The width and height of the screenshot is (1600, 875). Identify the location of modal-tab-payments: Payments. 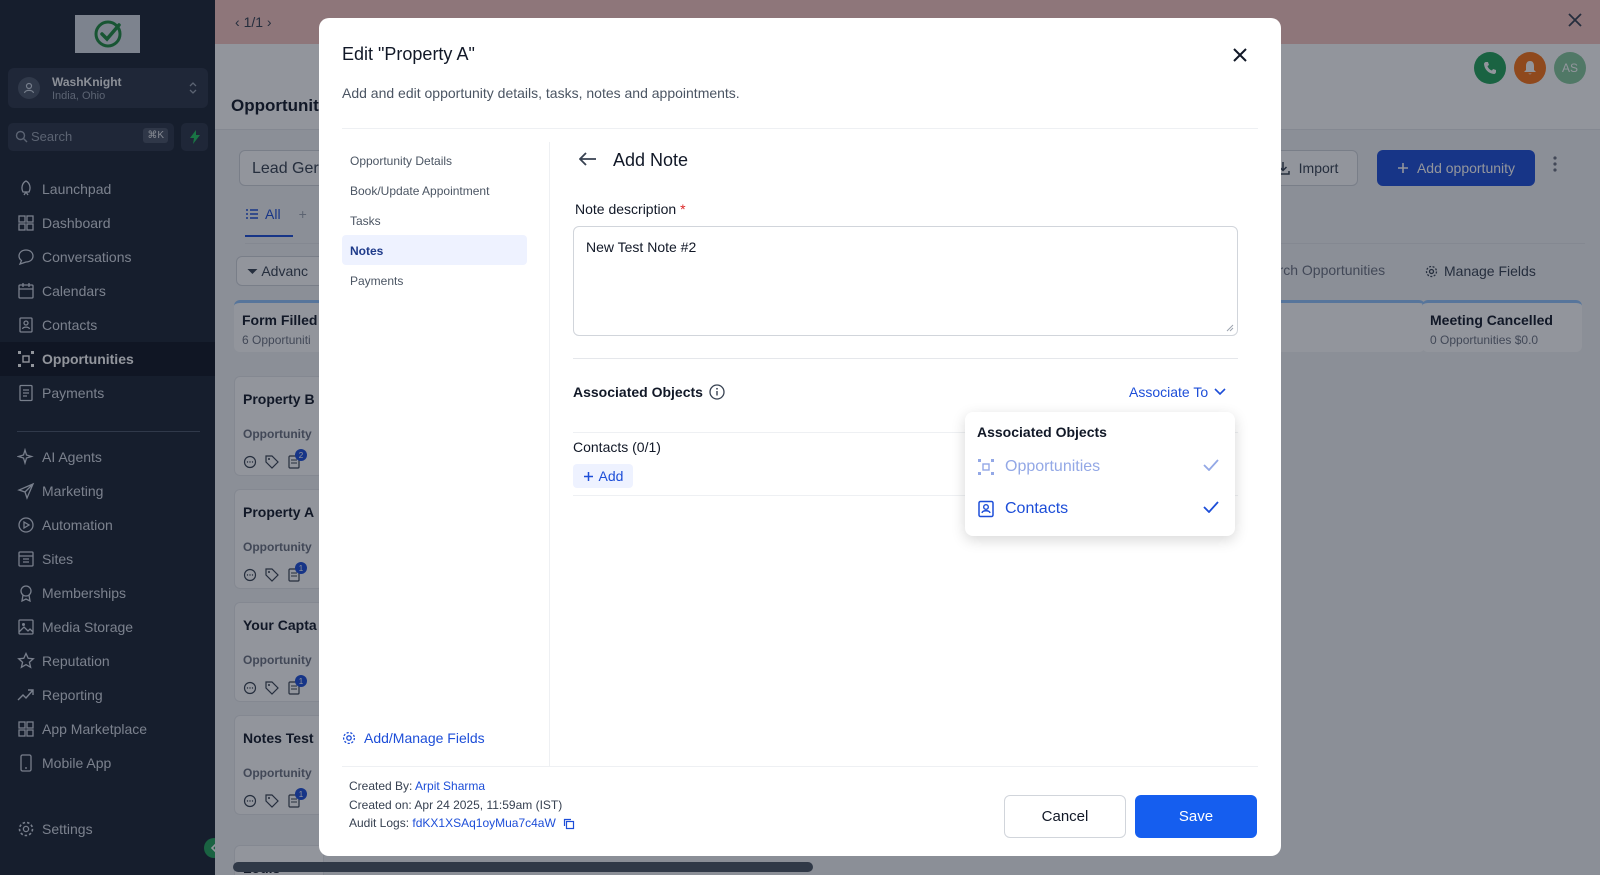
(434, 280).